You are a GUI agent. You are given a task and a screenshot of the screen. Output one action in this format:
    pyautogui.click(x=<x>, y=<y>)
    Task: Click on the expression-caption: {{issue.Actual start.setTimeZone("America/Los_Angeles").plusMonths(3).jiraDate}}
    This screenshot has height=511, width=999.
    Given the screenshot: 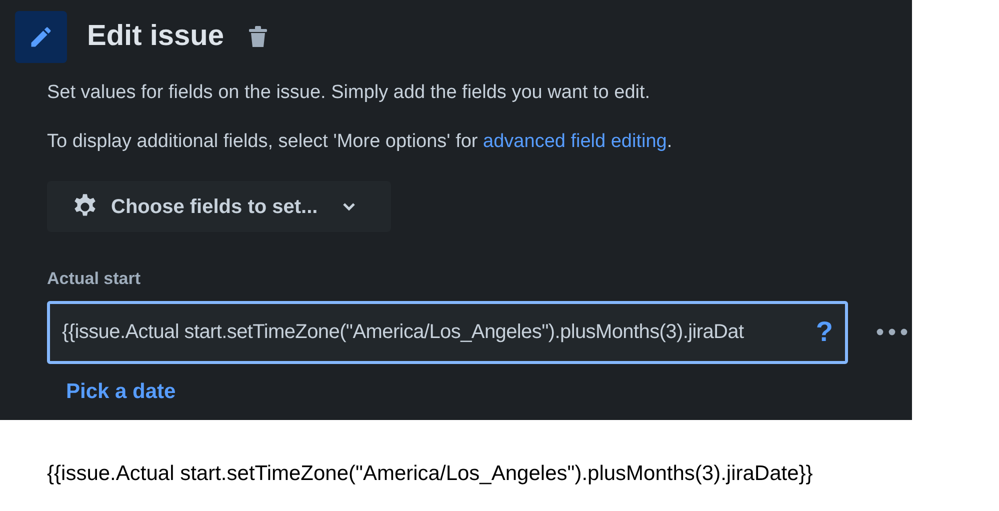 What is the action you would take?
    pyautogui.click(x=430, y=474)
    